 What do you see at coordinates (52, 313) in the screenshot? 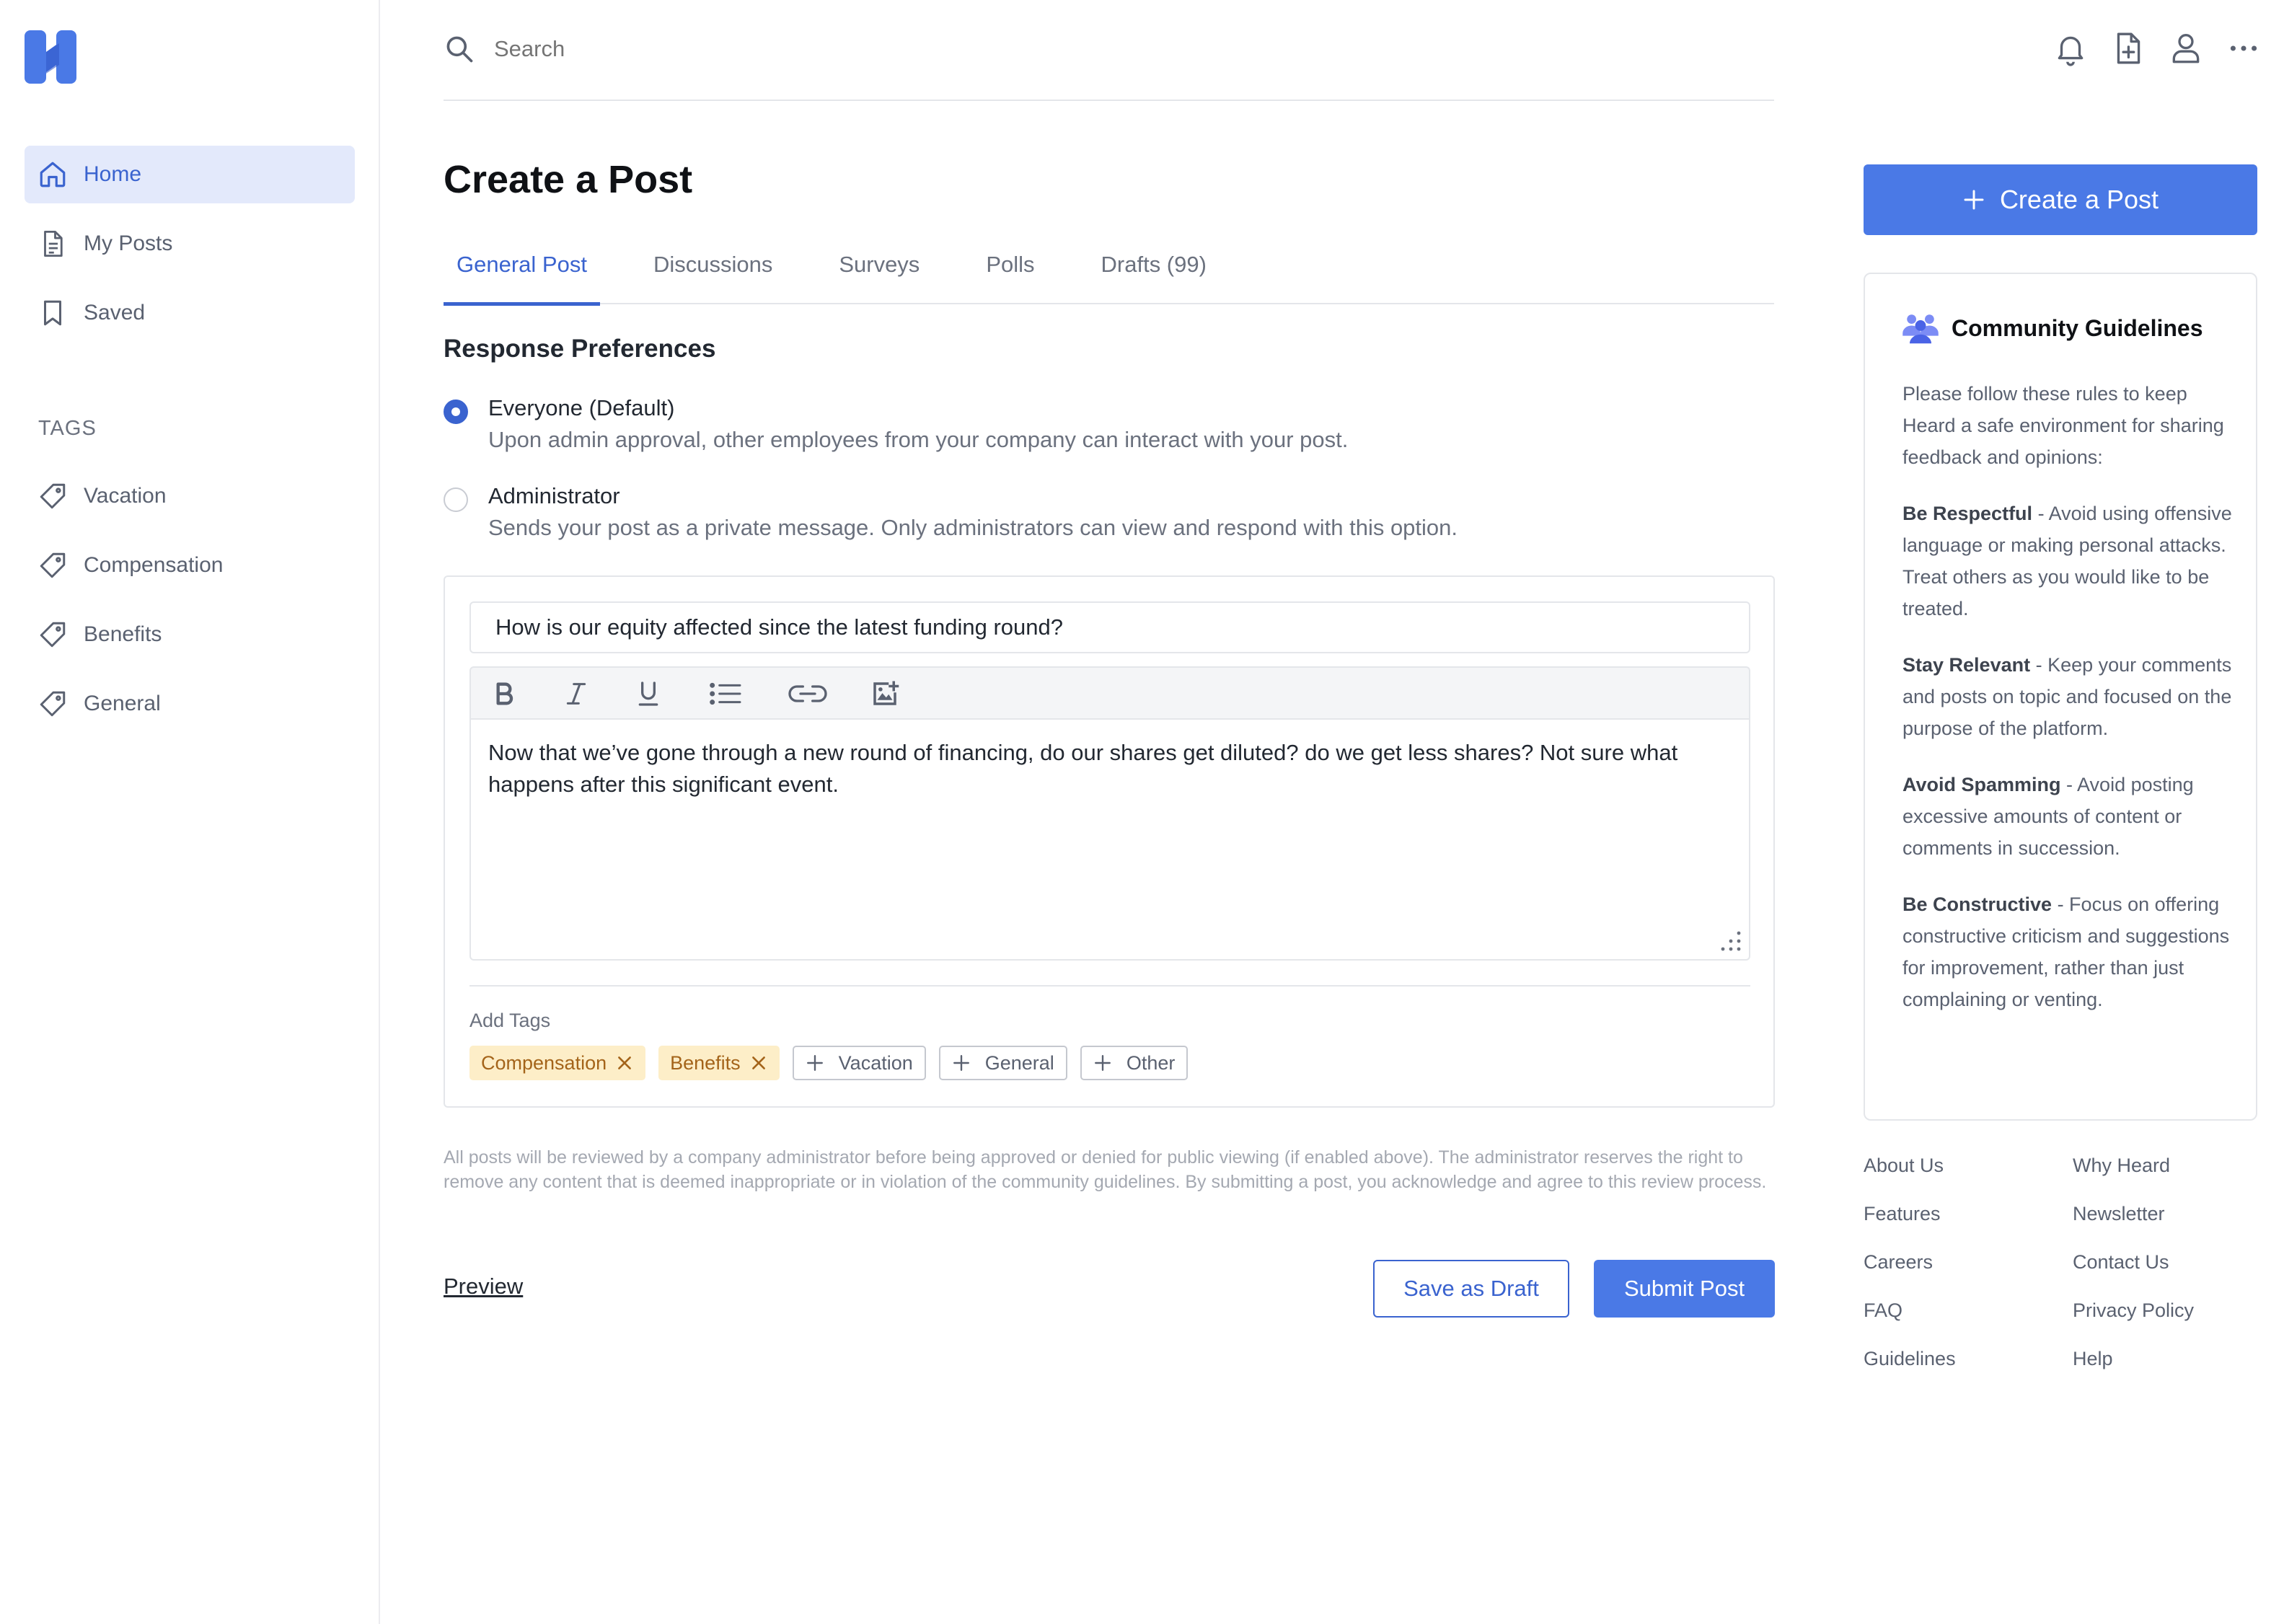
I see `bookmark-icon` at bounding box center [52, 313].